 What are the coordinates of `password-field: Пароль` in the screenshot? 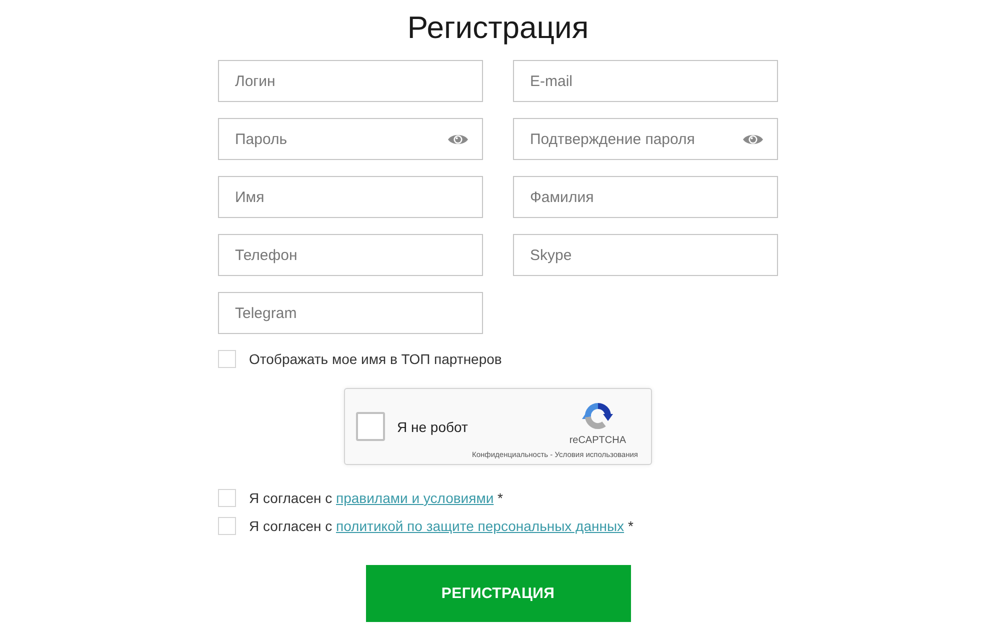 It's located at (350, 139).